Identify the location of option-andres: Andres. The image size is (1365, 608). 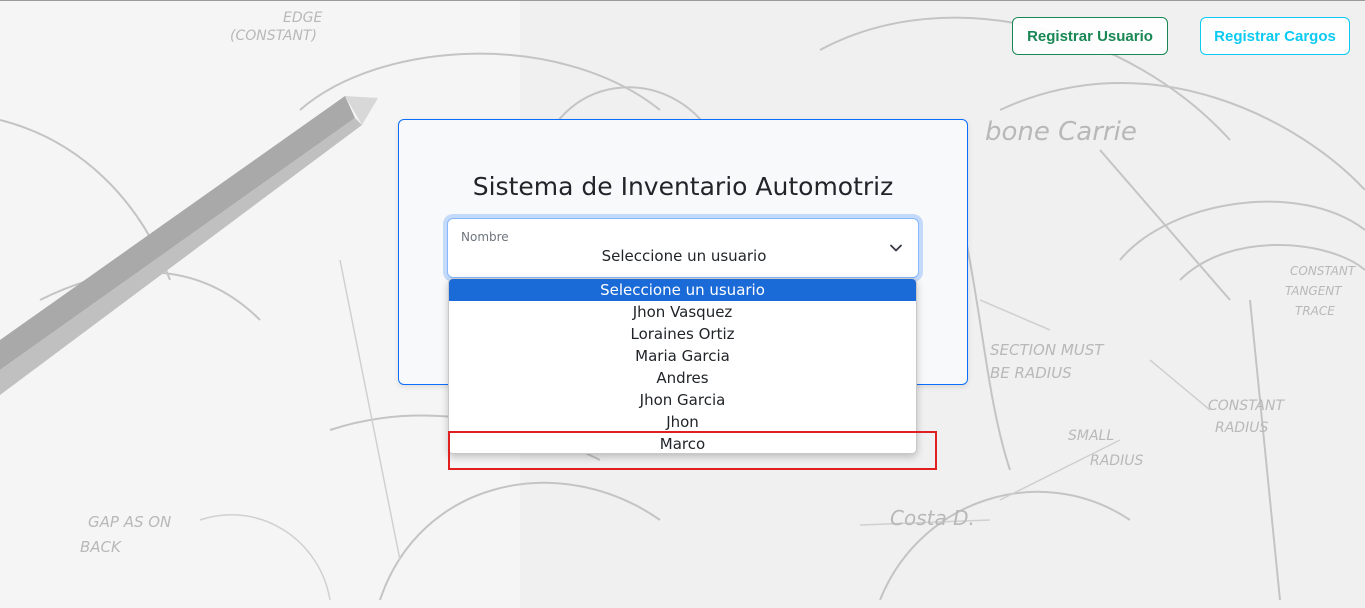
(682, 378).